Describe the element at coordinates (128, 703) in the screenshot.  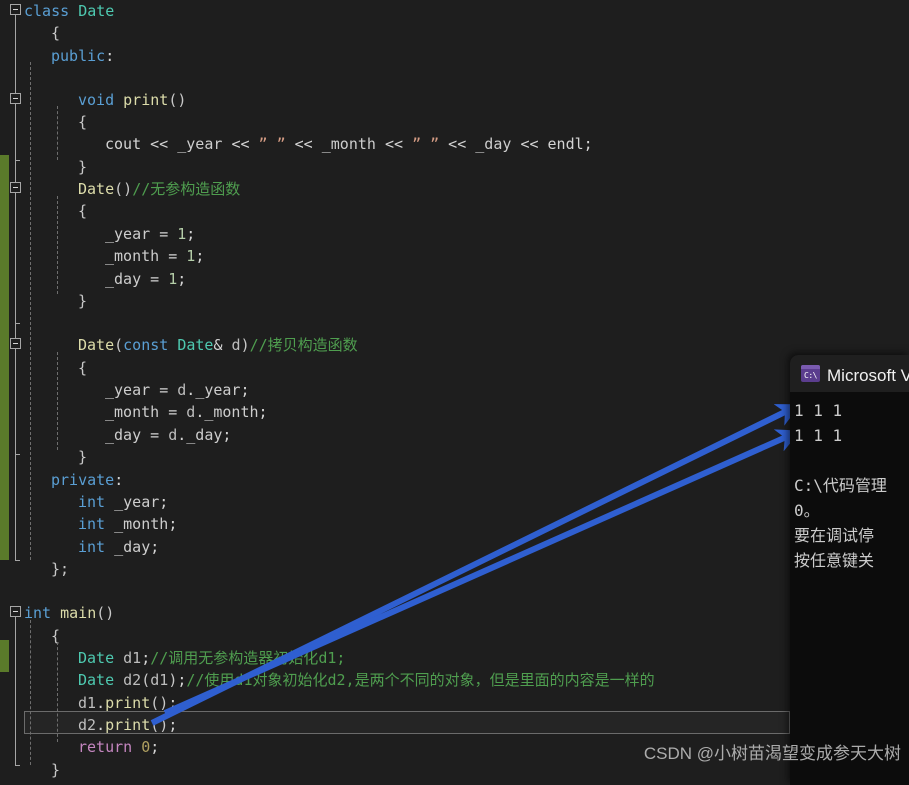
I see `code-token: print` at that location.